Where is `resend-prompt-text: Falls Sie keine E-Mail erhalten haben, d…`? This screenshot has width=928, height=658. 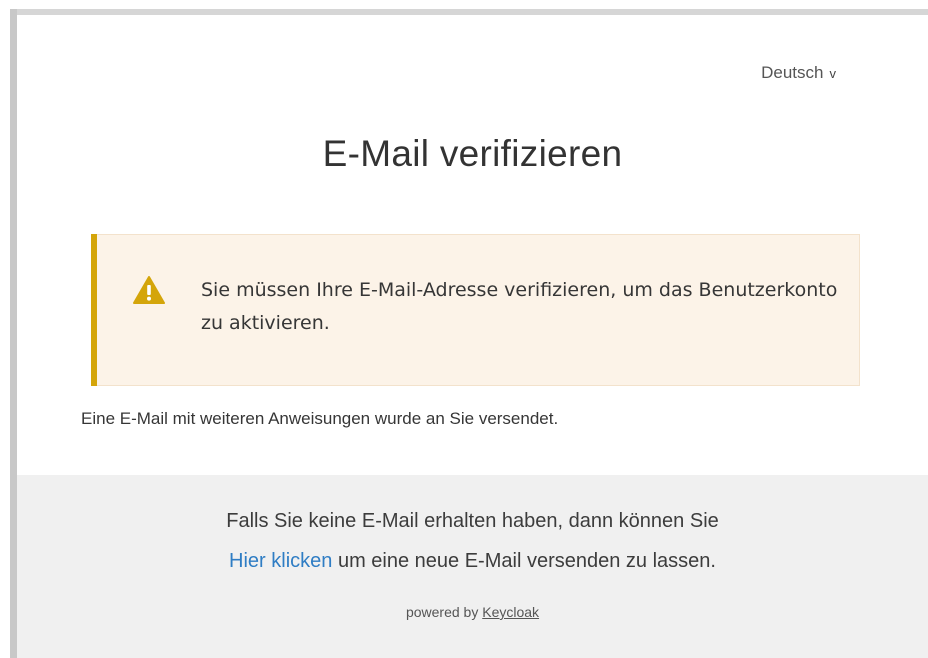
resend-prompt-text: Falls Sie keine E-Mail erhalten haben, d… is located at coordinates (472, 521).